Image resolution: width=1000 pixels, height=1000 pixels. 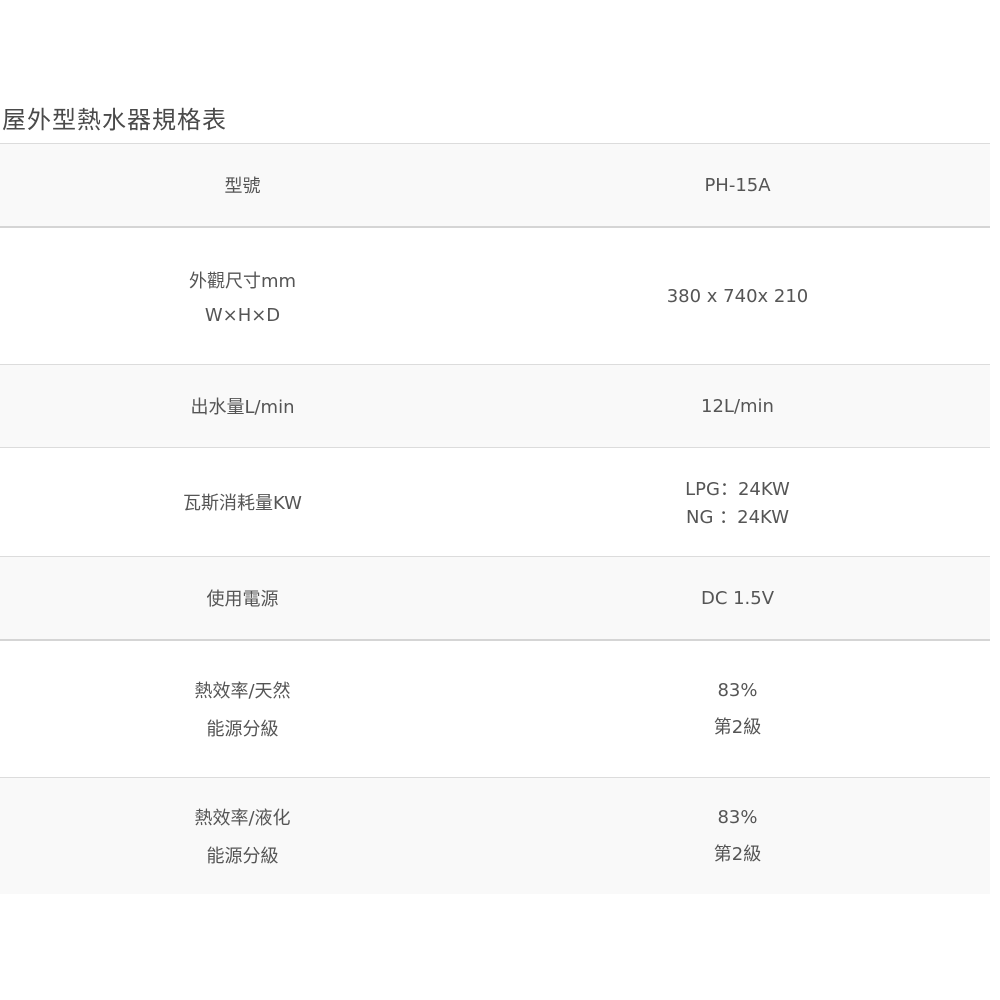 I want to click on row-label: 熱效率/天然 能源分級, so click(x=242, y=710).